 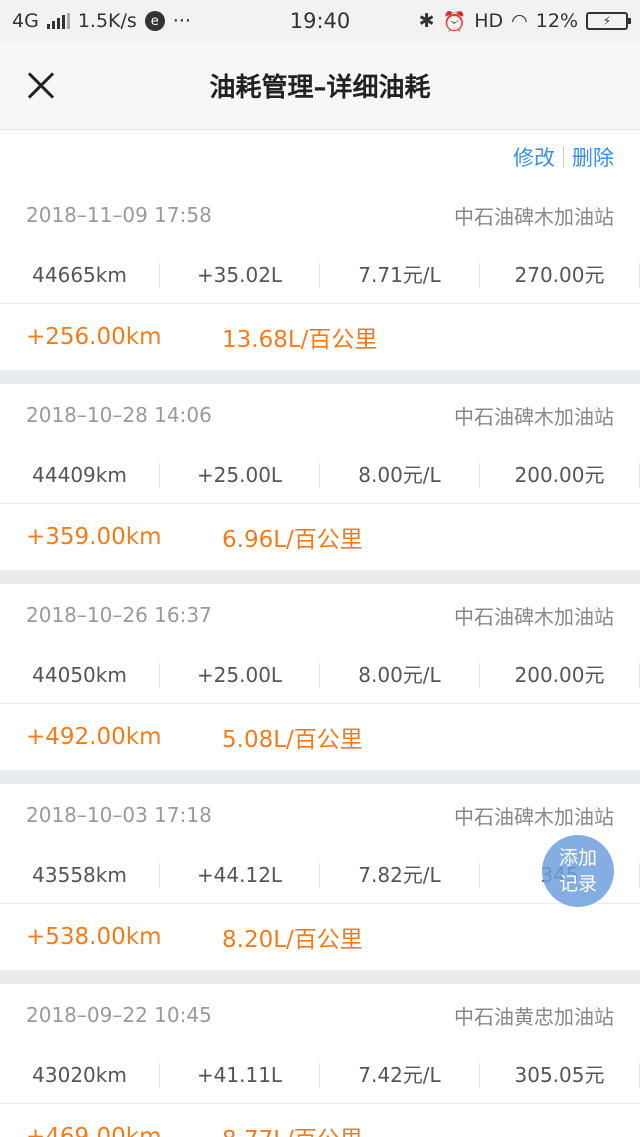 I want to click on record-odometer: 43020km, so click(x=80, y=1074).